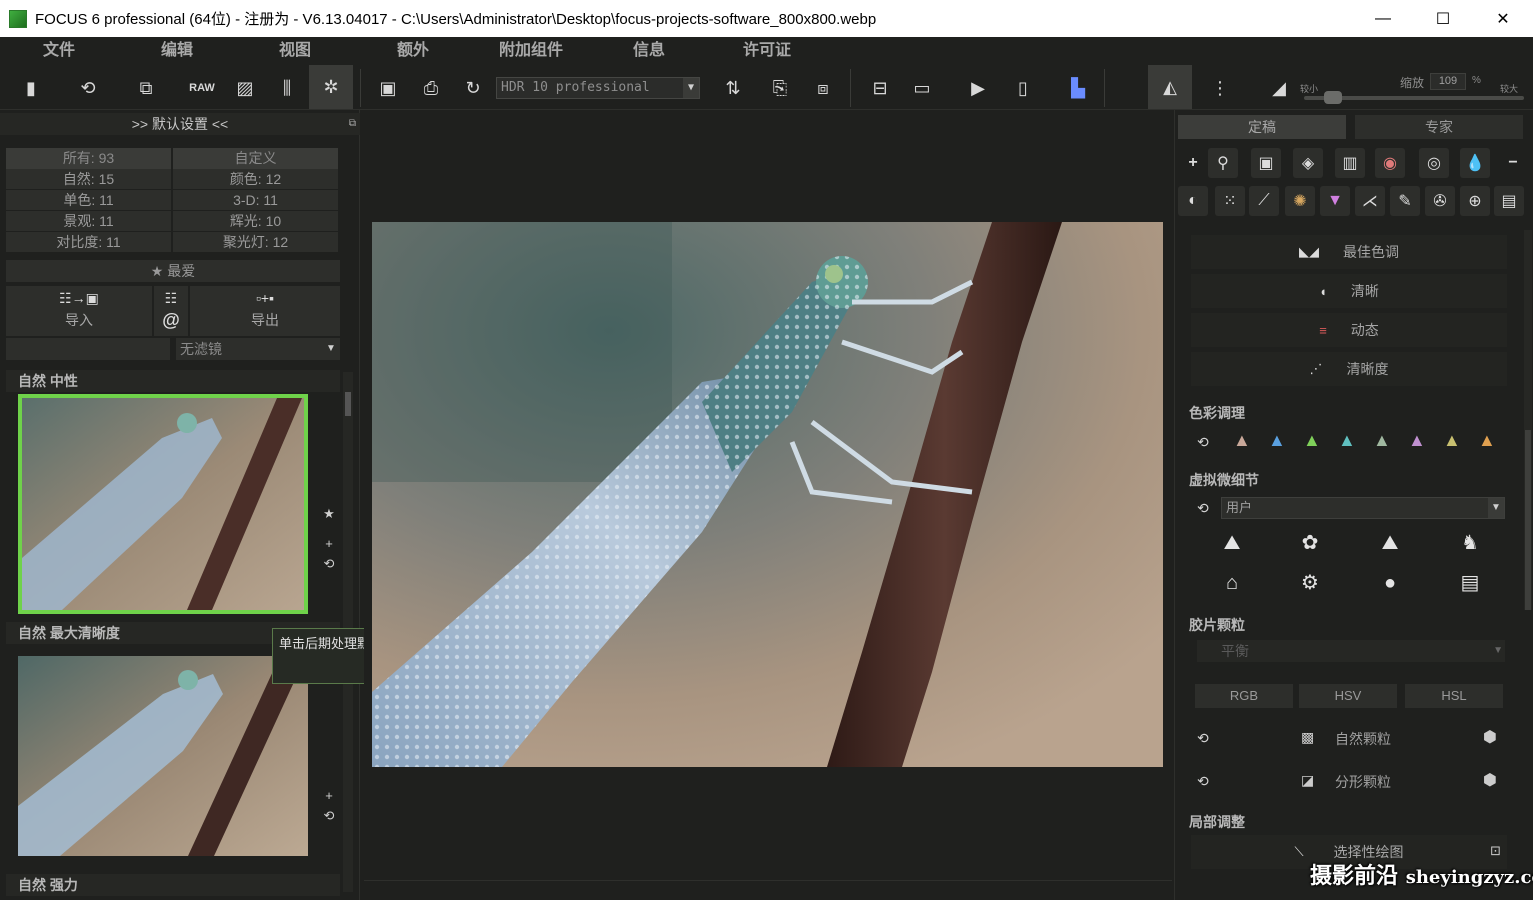 This screenshot has height=900, width=1533. I want to click on filter-select: 无滤镜 ▼, so click(258, 349).